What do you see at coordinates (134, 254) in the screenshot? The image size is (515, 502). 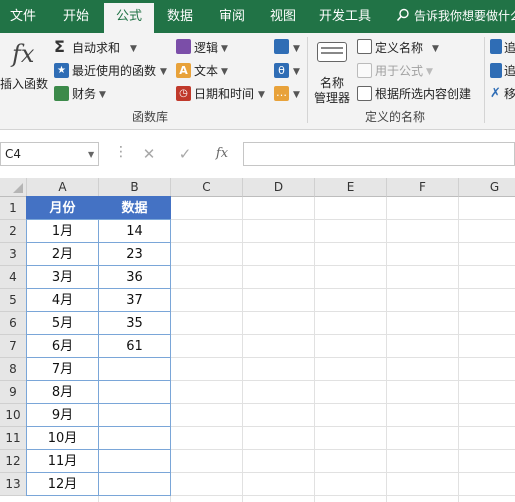 I see `table-cell: 23` at bounding box center [134, 254].